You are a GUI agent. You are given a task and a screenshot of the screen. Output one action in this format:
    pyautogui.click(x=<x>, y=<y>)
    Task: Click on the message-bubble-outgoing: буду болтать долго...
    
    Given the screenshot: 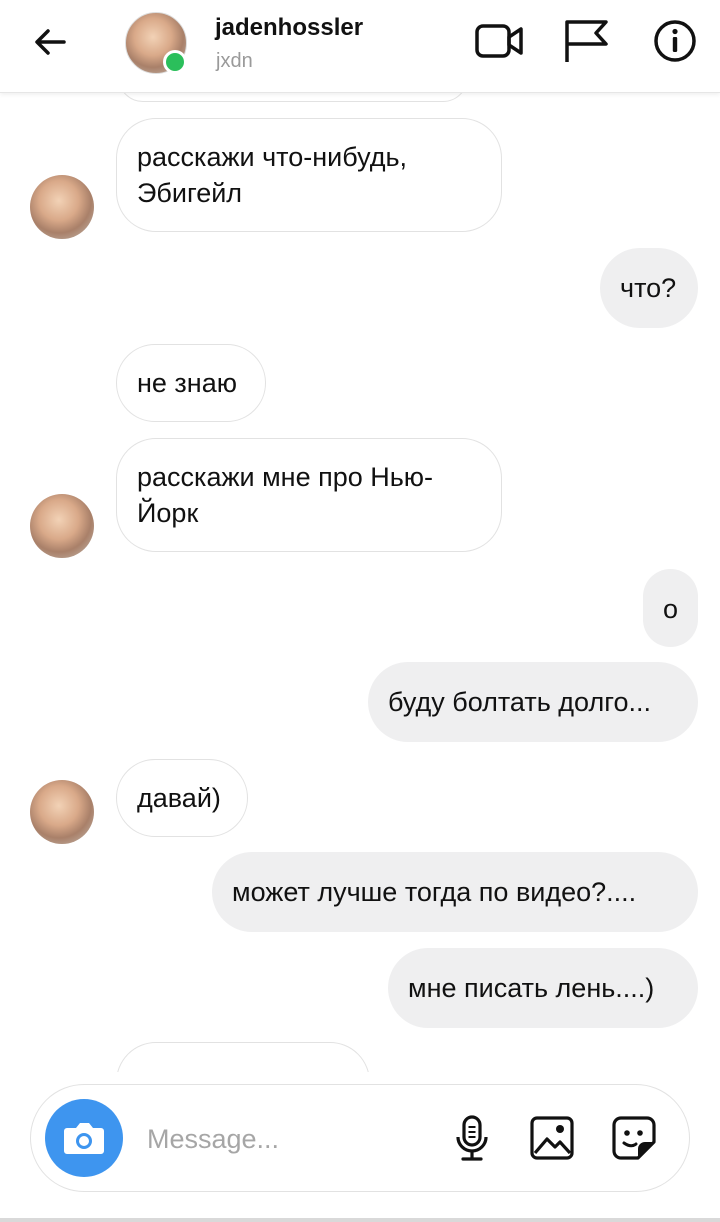 What is the action you would take?
    pyautogui.click(x=533, y=702)
    